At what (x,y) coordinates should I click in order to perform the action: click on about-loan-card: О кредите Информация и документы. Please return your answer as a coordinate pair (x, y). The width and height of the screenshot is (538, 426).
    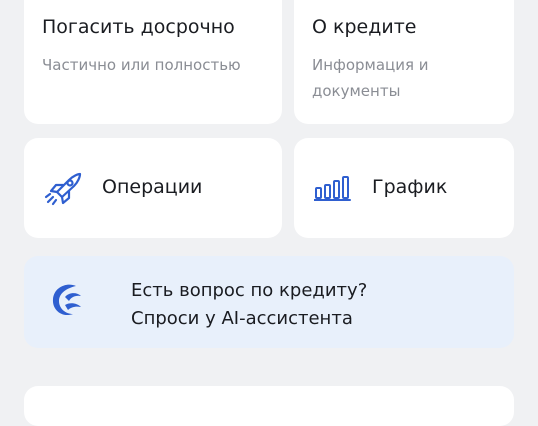
    Looking at the image, I should click on (404, 62).